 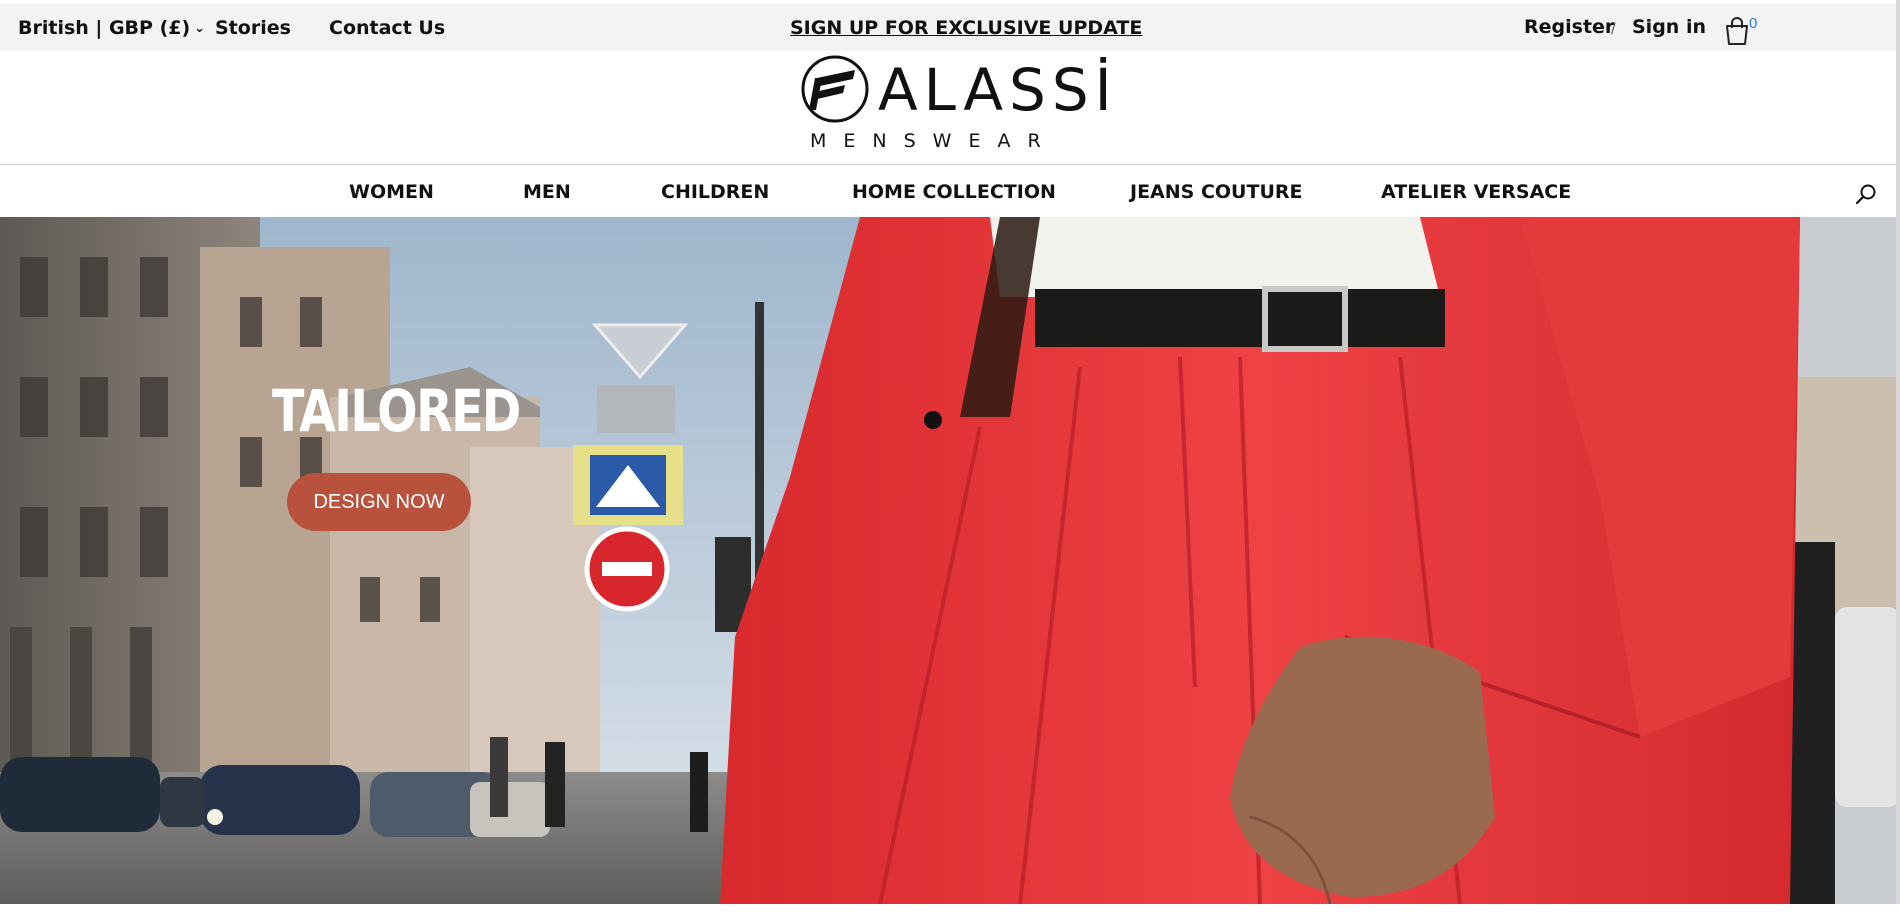 I want to click on locale-label: British | GBP (£), so click(x=104, y=28).